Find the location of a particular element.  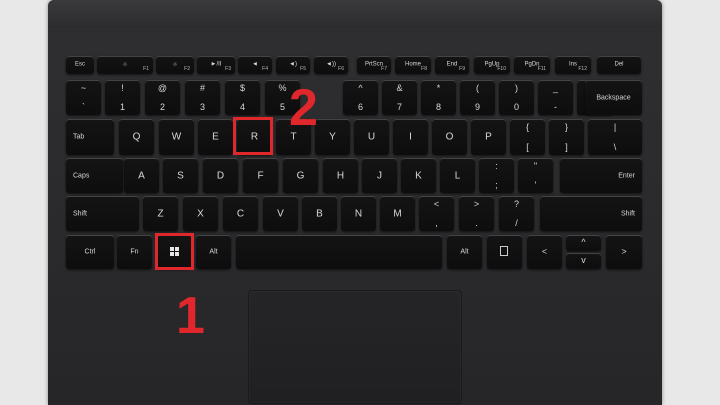

right-arrow-icon: > is located at coordinates (624, 251).